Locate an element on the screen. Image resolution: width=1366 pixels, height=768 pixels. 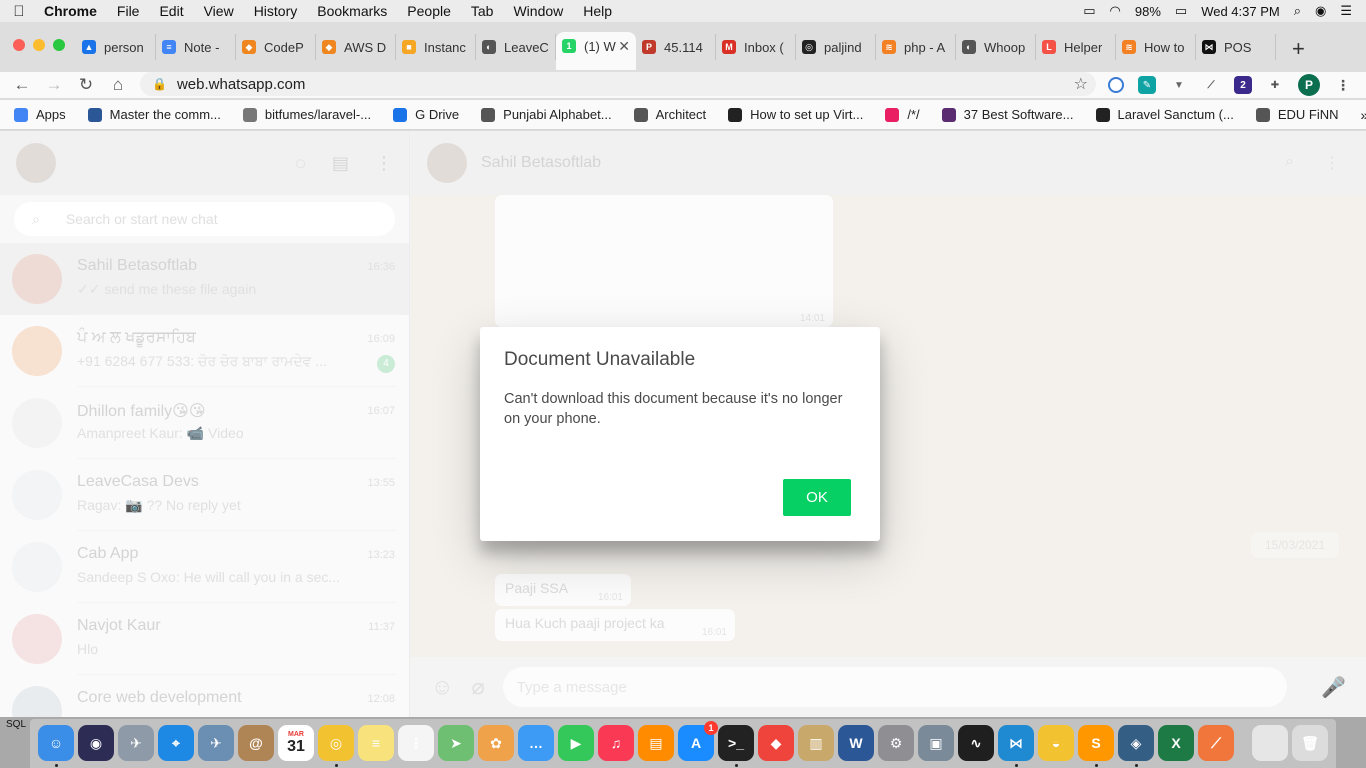
browser-tab: P 45.114 is located at coordinates (676, 47).